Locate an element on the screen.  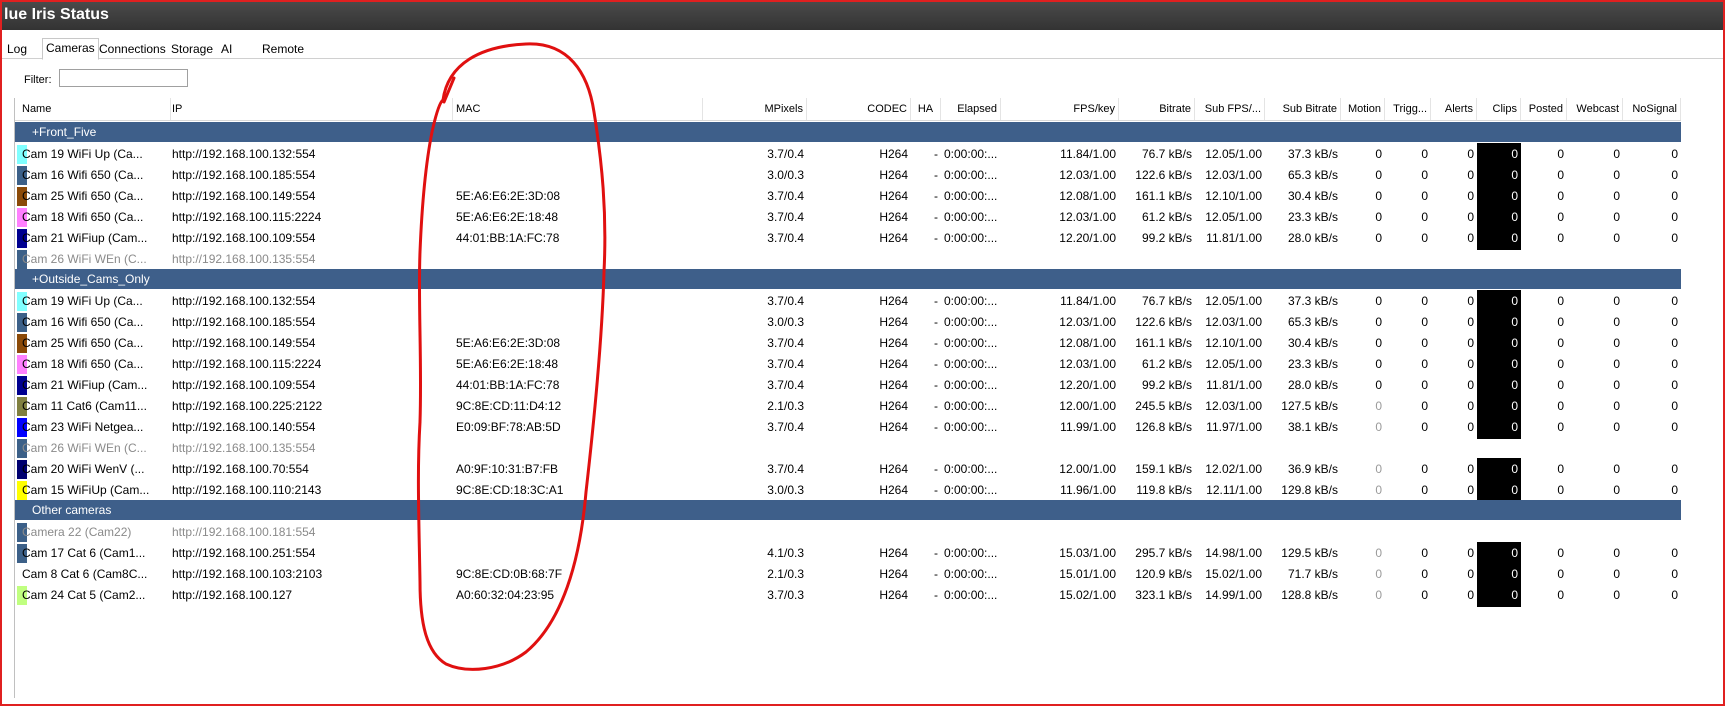
column-header-fps: FPS/key is located at coordinates (1060, 109).